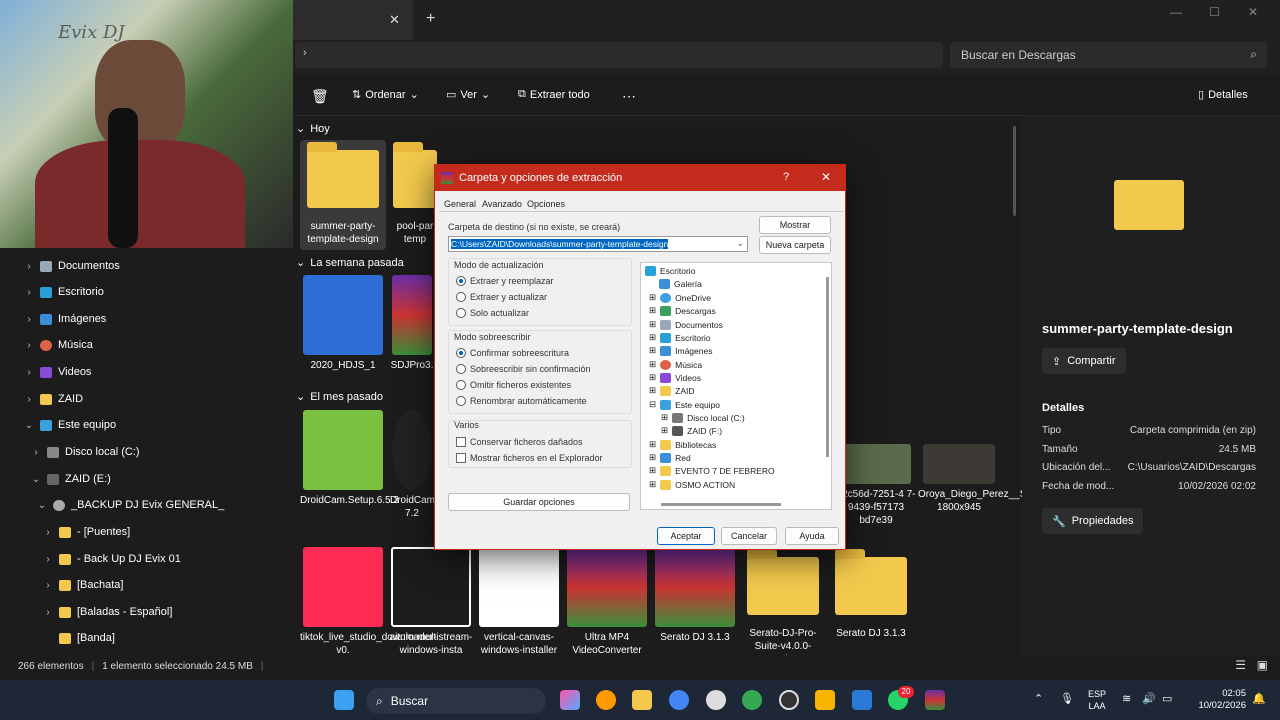 Image resolution: width=1280 pixels, height=720 pixels. What do you see at coordinates (1223, 95) in the screenshot?
I see `details-button: ▯ Detalles` at bounding box center [1223, 95].